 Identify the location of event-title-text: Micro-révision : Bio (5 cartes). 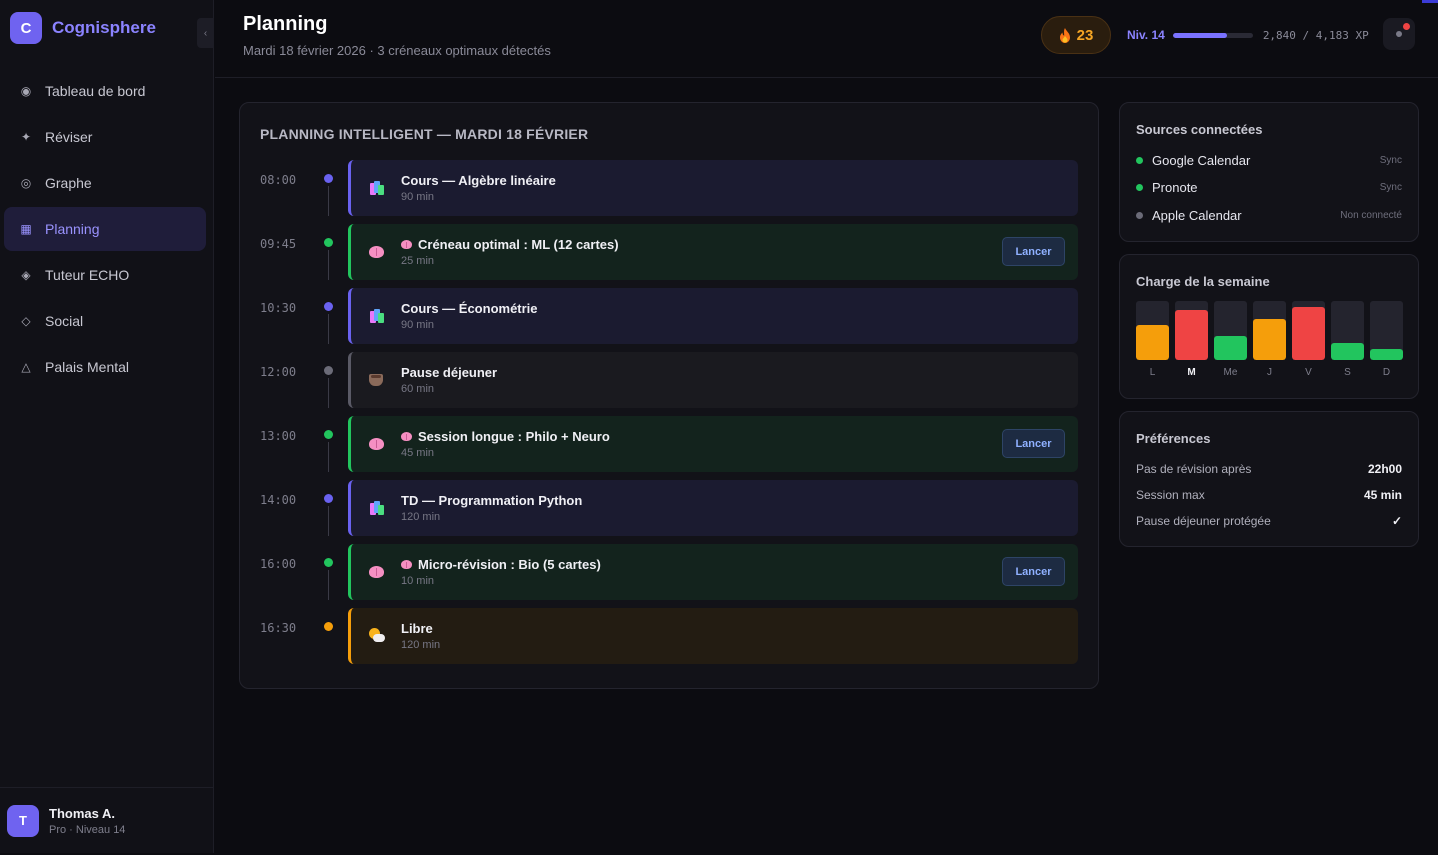
(509, 564).